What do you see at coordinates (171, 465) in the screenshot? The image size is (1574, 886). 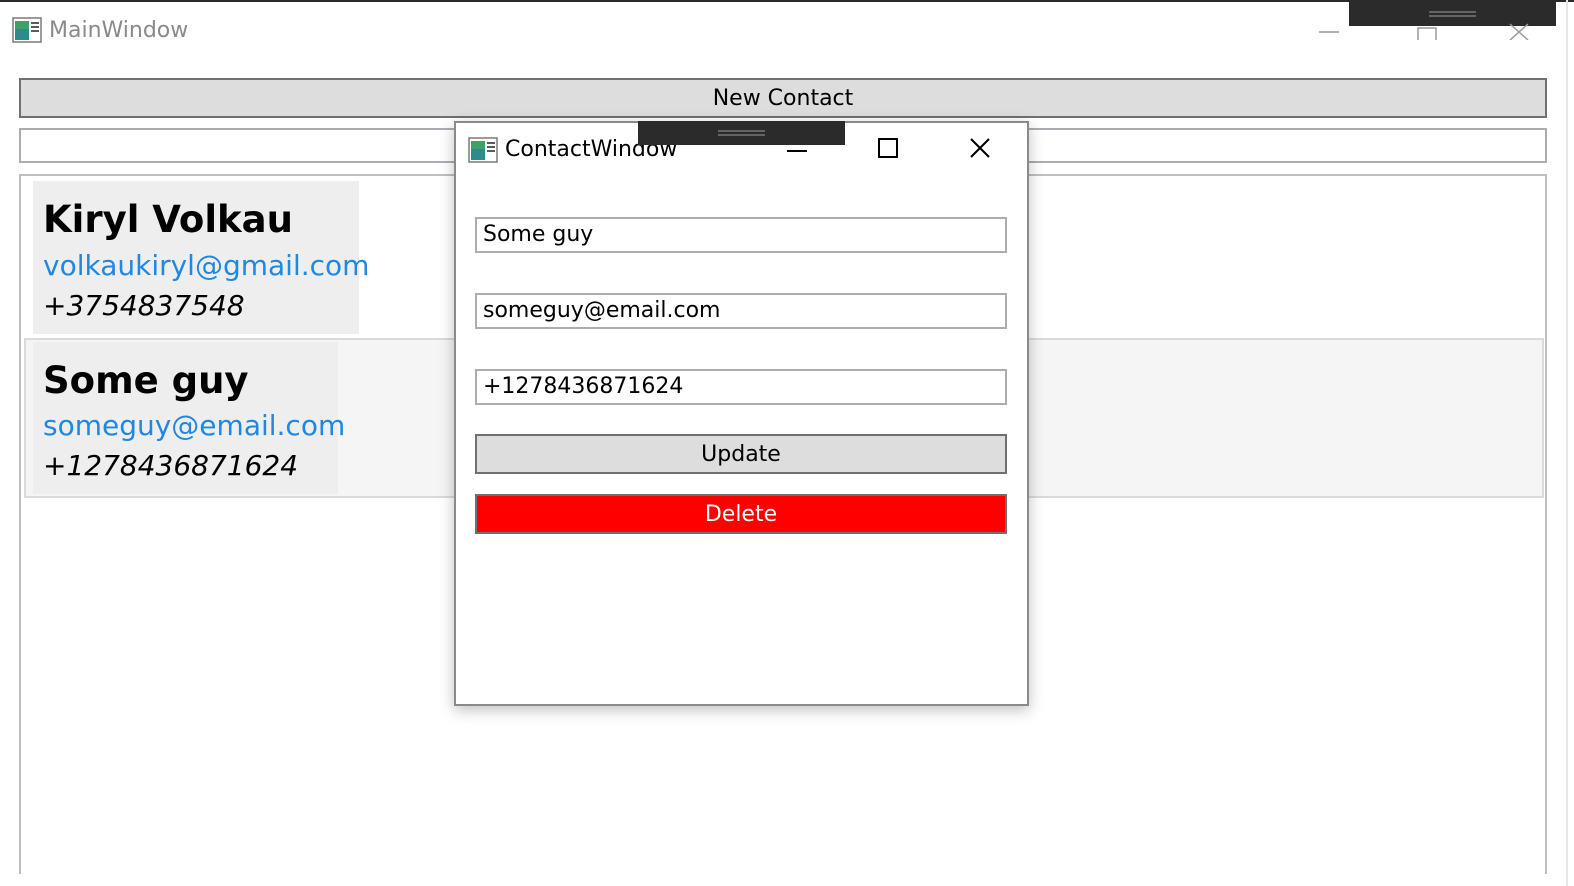 I see `contact-phone: +1278436871624` at bounding box center [171, 465].